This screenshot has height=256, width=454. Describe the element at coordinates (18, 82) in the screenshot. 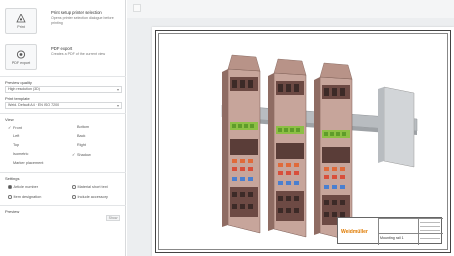

I see `preview-quality-label: Preview quality` at that location.